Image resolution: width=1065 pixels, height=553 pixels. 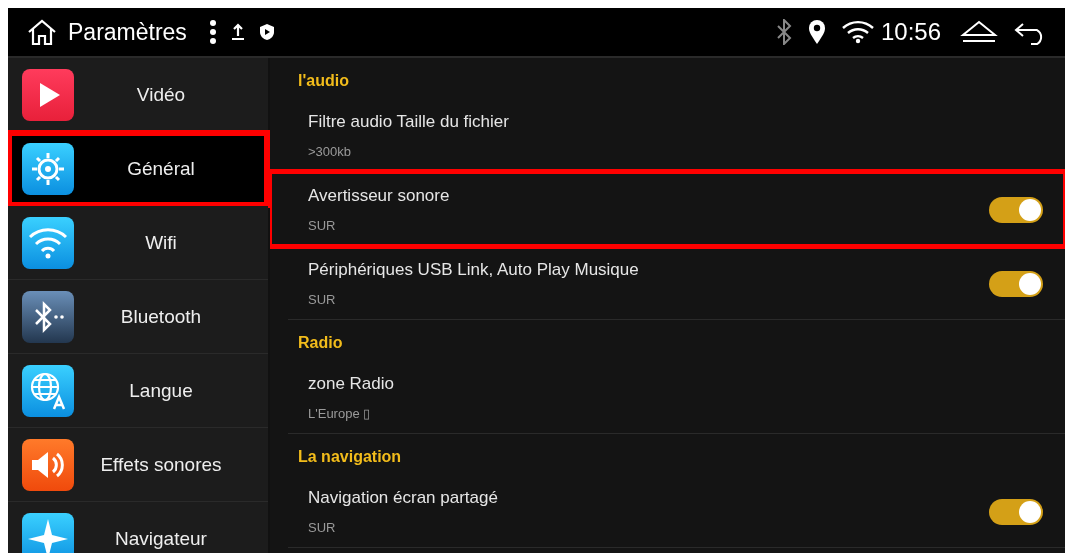 What do you see at coordinates (676, 397) in the screenshot?
I see `setting-row: zone Radio L'Europe ▯` at bounding box center [676, 397].